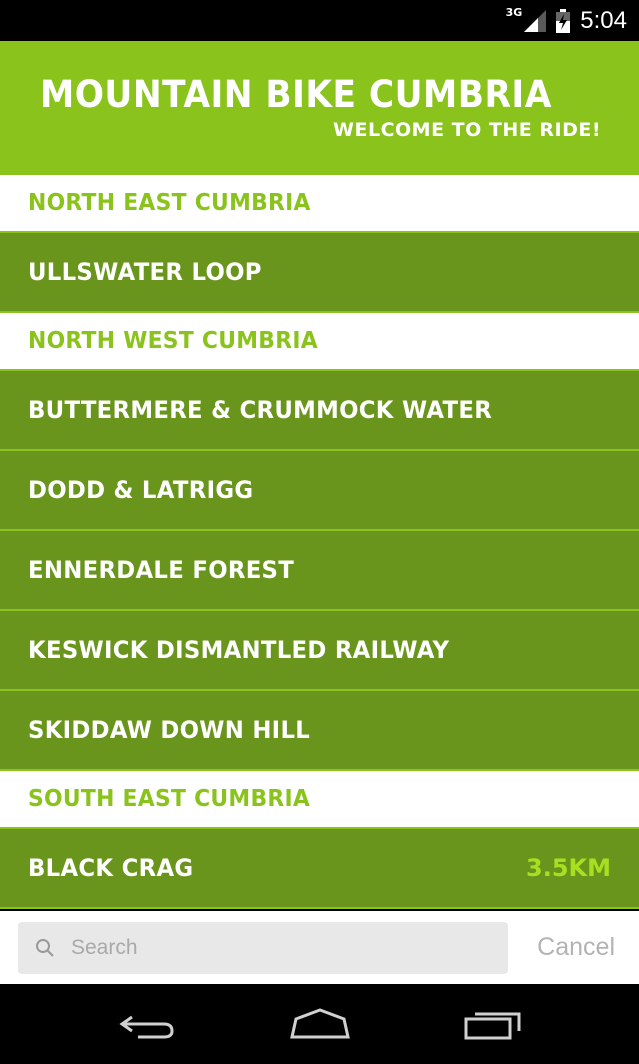 This screenshot has height=1064, width=639. What do you see at coordinates (145, 272) in the screenshot?
I see `route-name: ULLSWATER LOOP` at bounding box center [145, 272].